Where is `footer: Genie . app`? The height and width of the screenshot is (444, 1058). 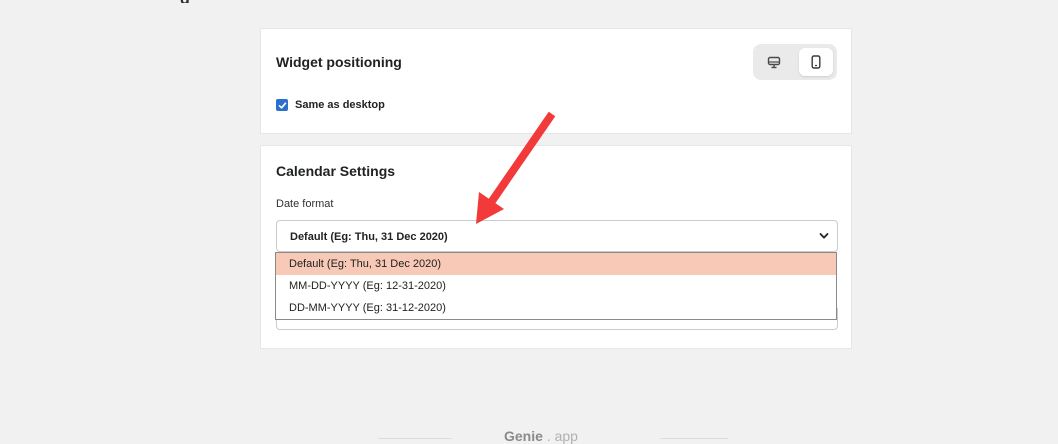
footer: Genie . app is located at coordinates (529, 434).